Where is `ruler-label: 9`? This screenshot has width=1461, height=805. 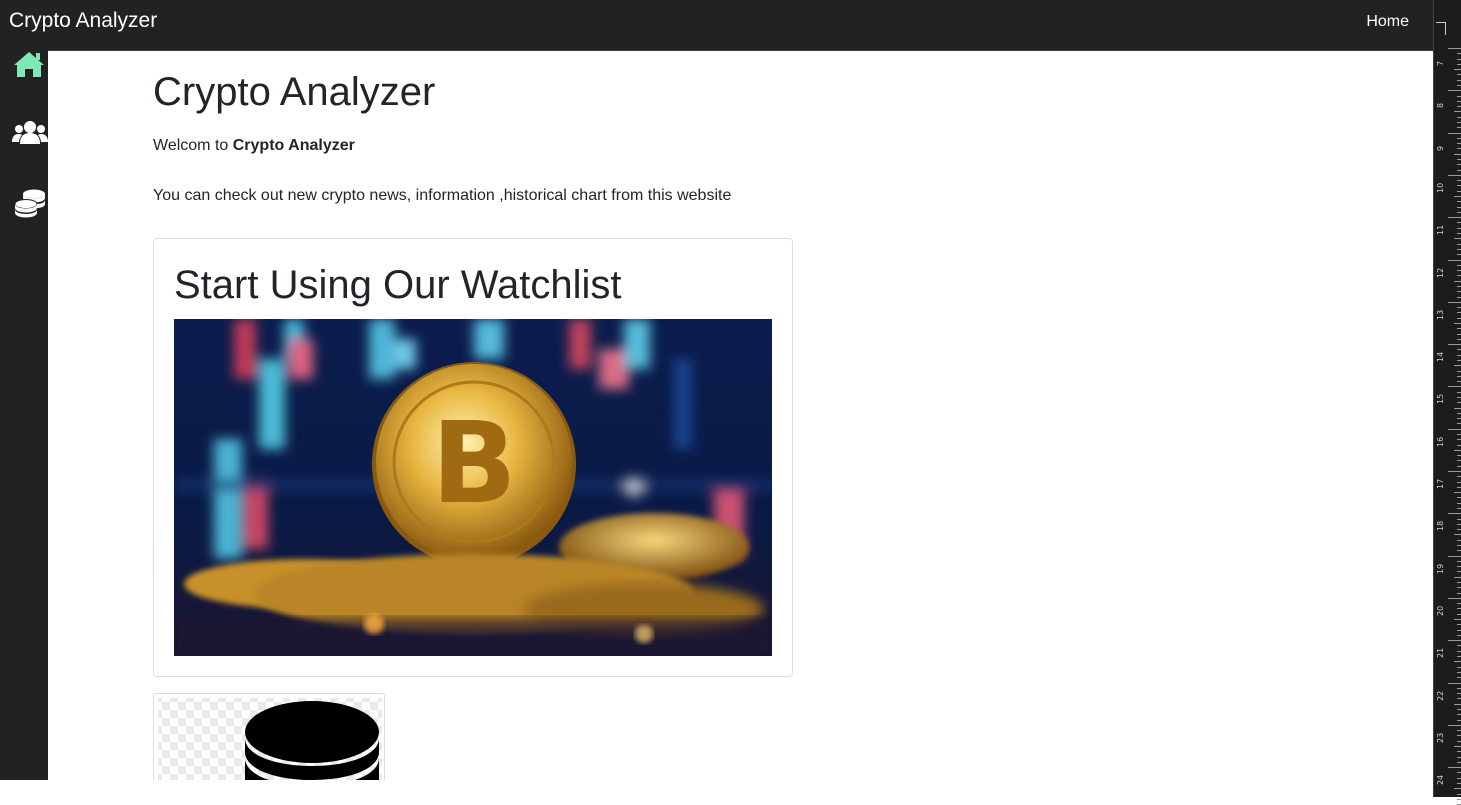 ruler-label: 9 is located at coordinates (1440, 148).